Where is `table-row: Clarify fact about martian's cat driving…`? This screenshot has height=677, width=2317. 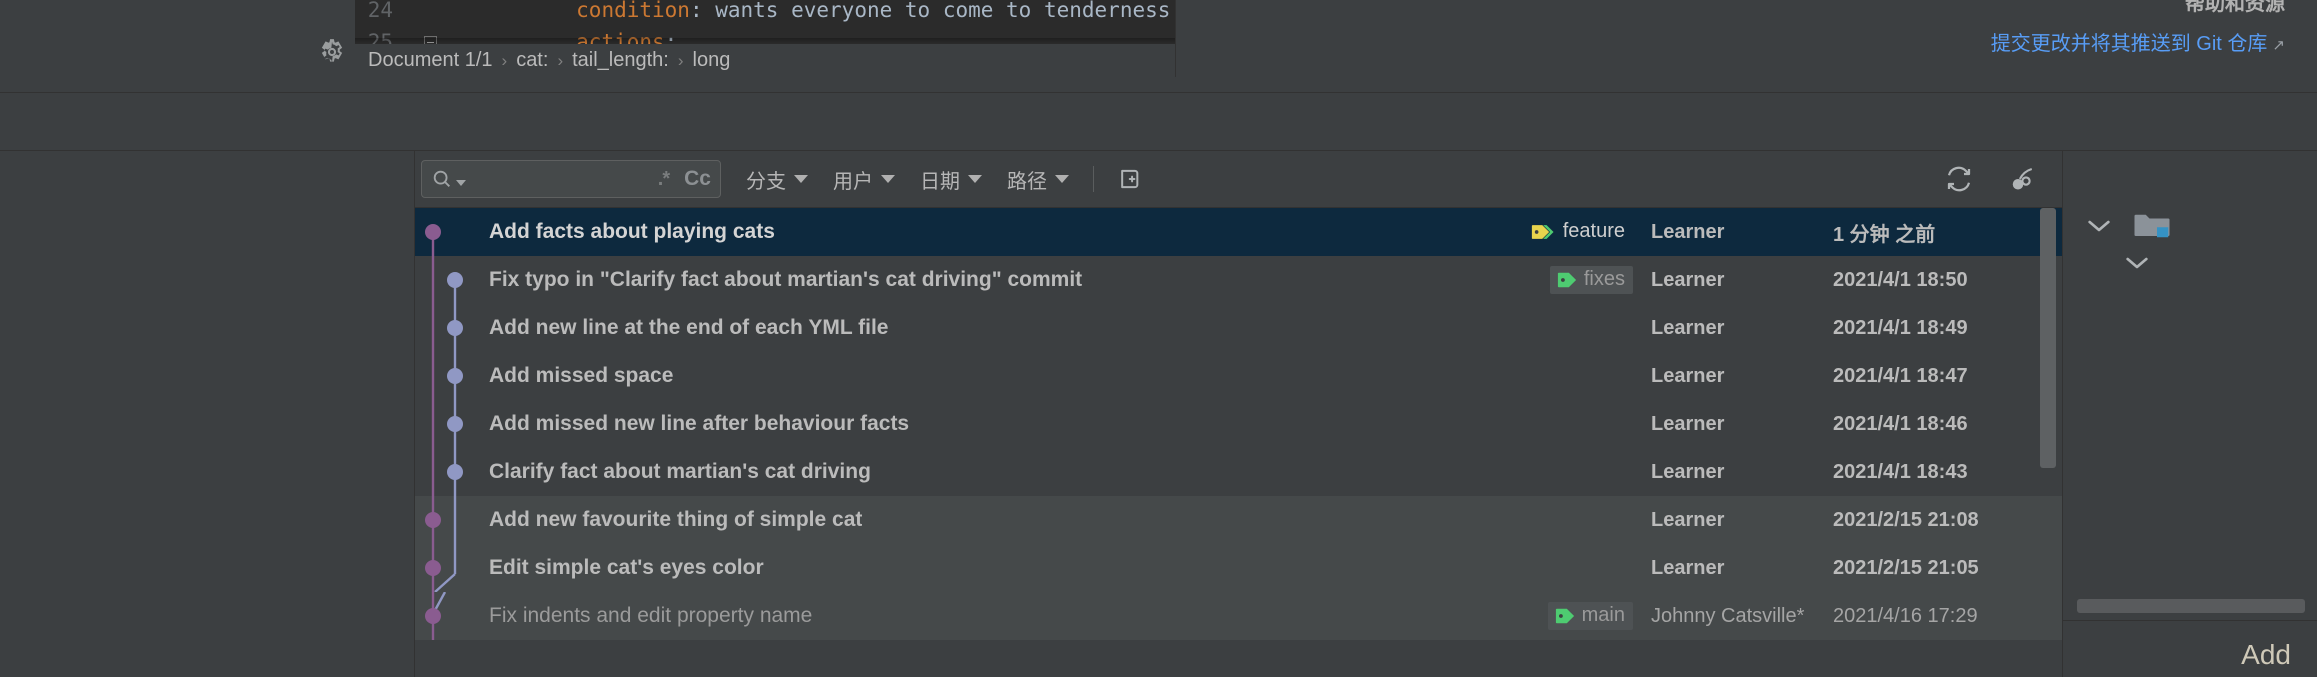 table-row: Clarify fact about martian's cat driving… is located at coordinates (1239, 472).